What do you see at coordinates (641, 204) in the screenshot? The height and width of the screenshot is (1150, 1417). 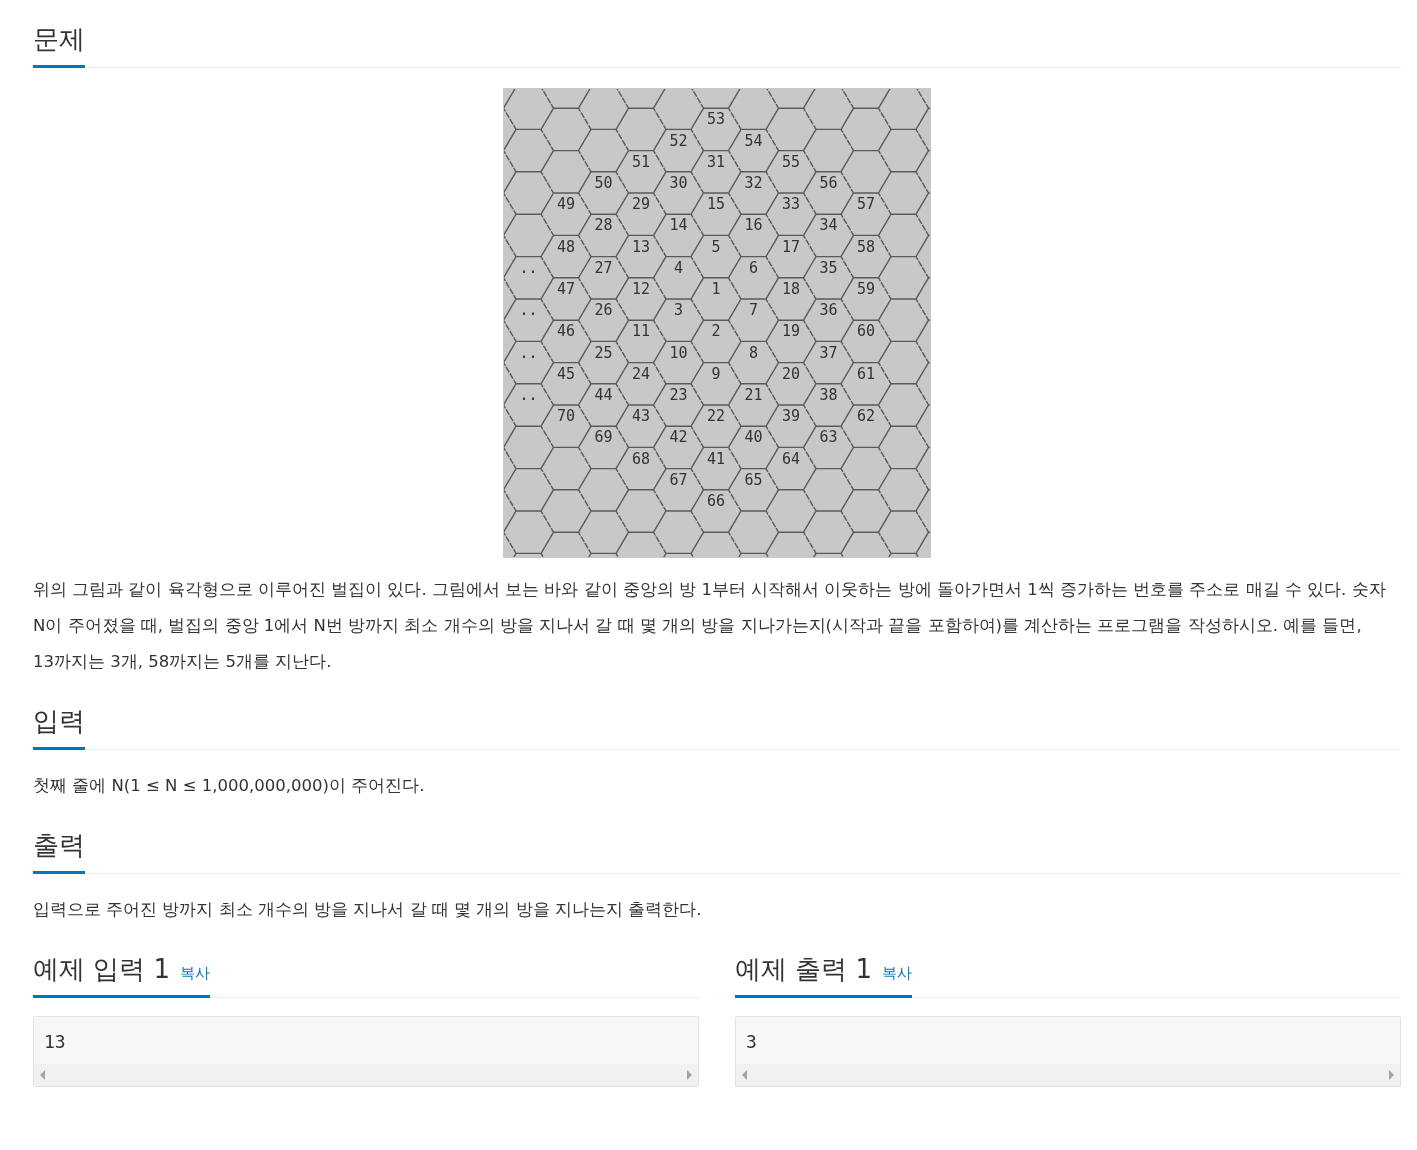 I see `cell-label: 29` at bounding box center [641, 204].